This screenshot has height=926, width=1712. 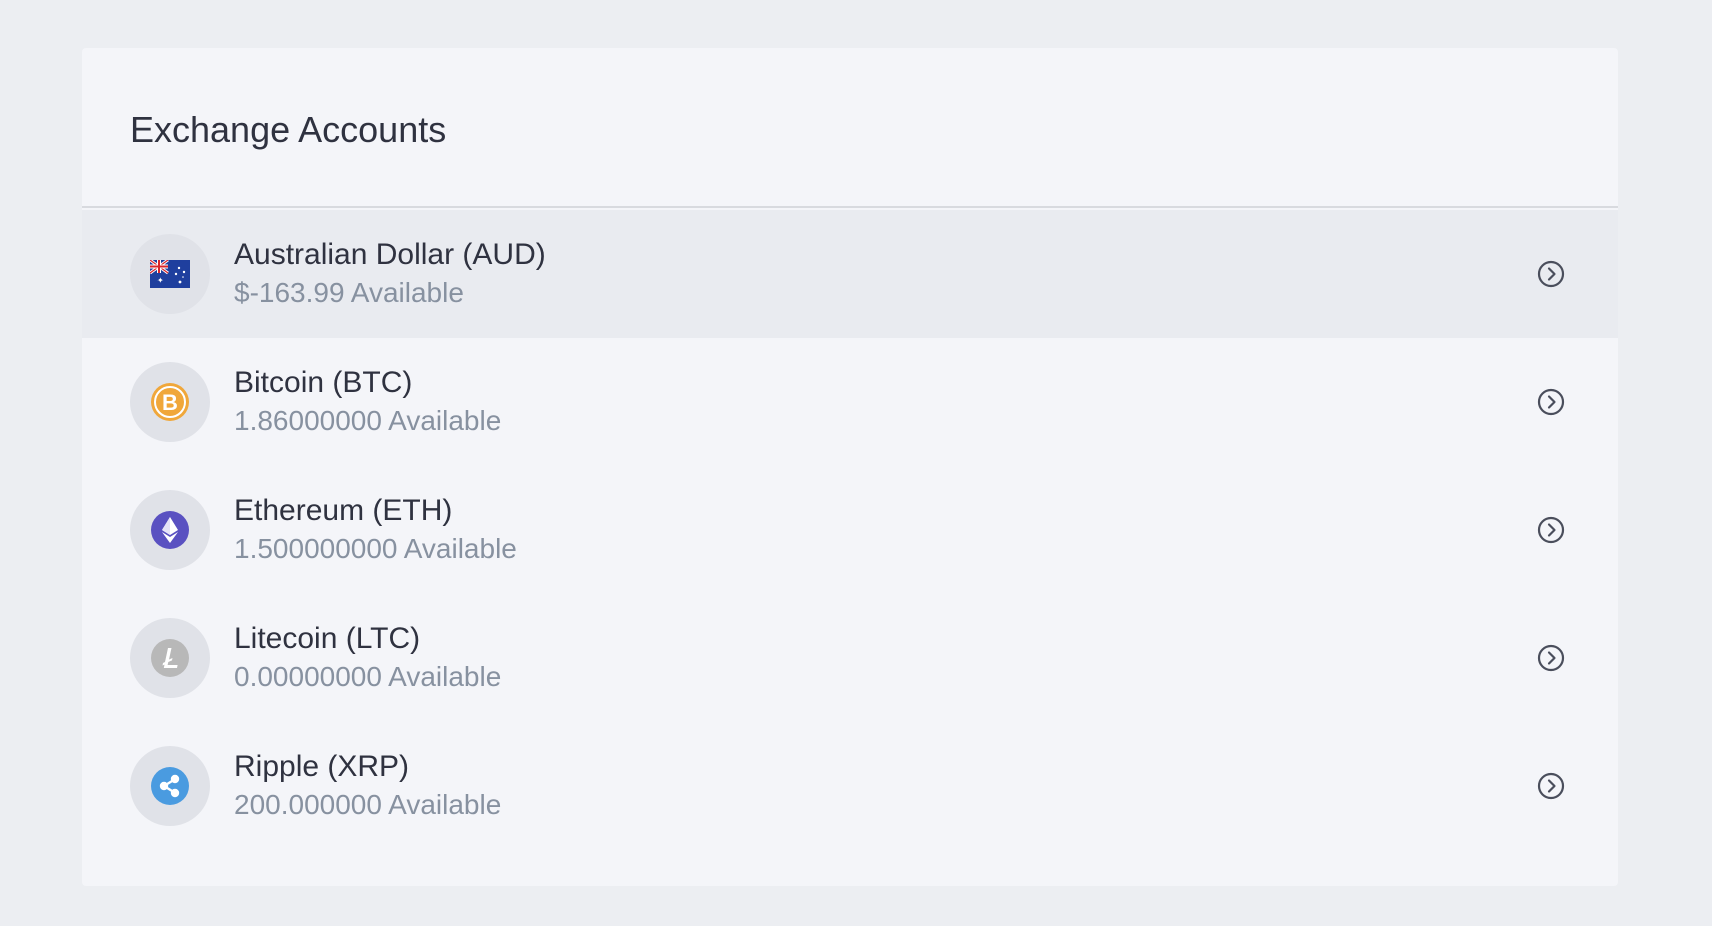 I want to click on account-row-eth: Ethereum (ETH) 1.500000000 Available, so click(x=850, y=530).